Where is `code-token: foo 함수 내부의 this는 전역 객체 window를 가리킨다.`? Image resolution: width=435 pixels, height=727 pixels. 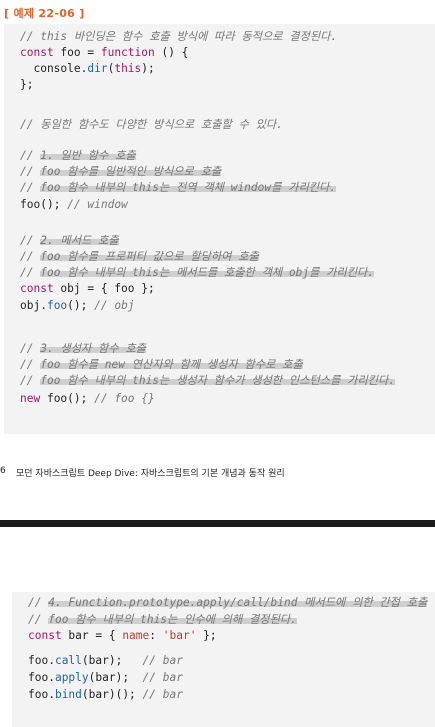
code-token: foo 함수 내부의 this는 전역 객체 window를 가리킨다. is located at coordinates (188, 187).